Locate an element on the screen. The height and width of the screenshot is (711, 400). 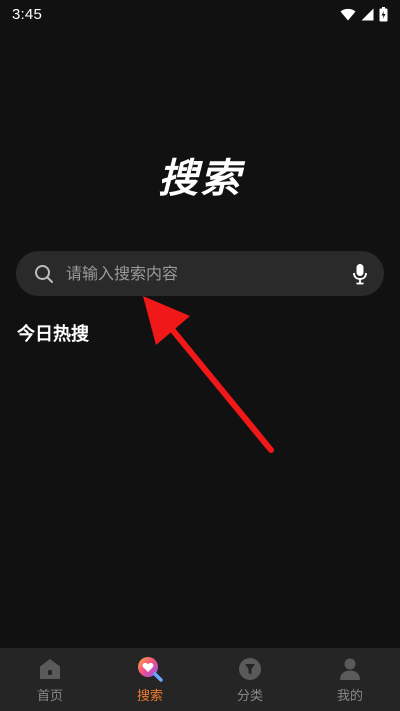
tab-home-label: 首页 is located at coordinates (49, 696).